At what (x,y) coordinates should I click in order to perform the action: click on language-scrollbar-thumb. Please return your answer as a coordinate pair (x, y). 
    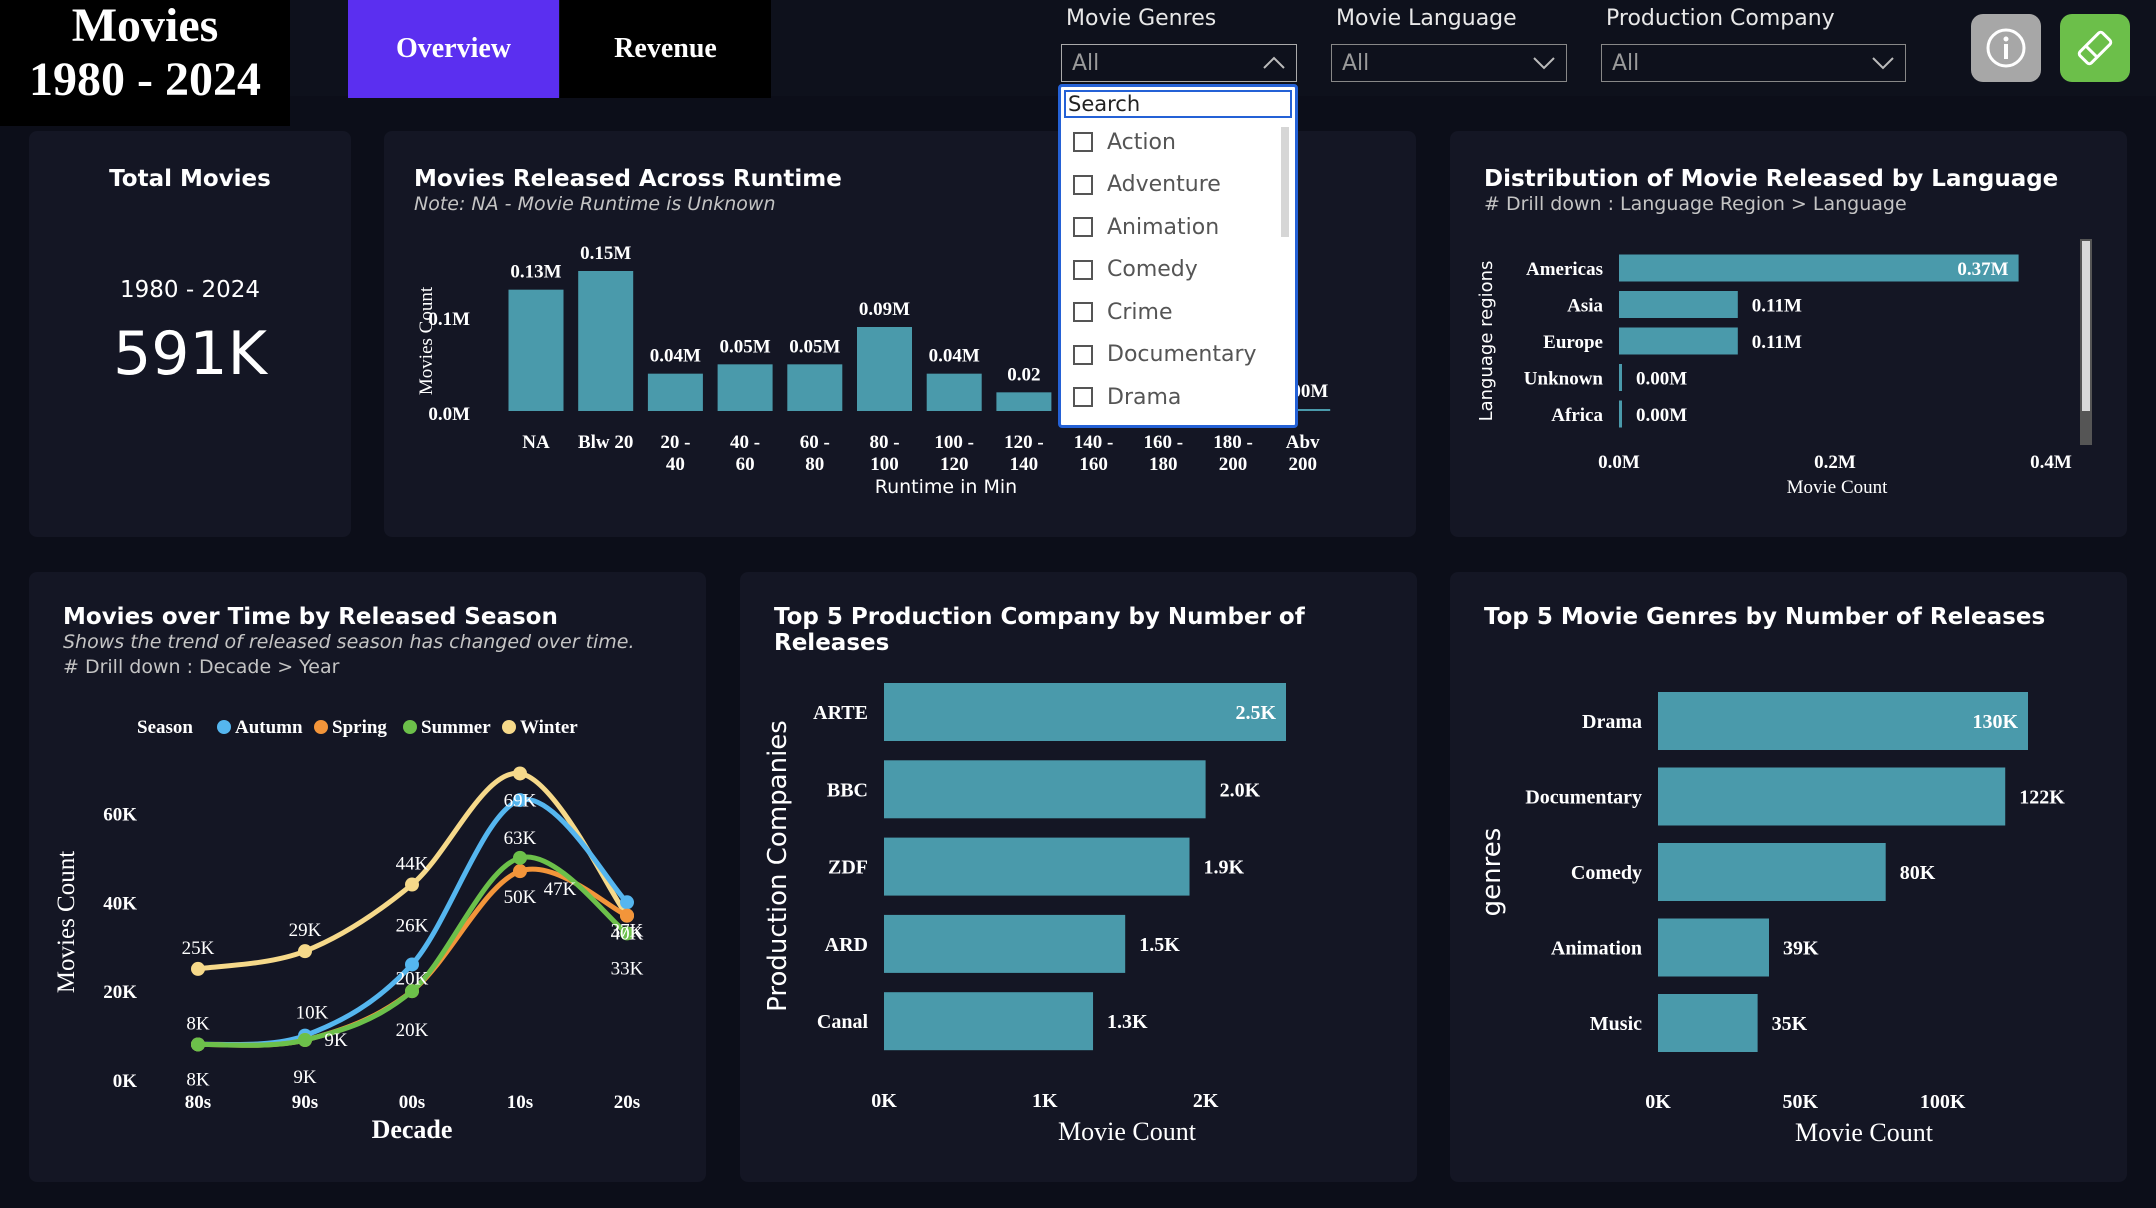
    Looking at the image, I should click on (2086, 326).